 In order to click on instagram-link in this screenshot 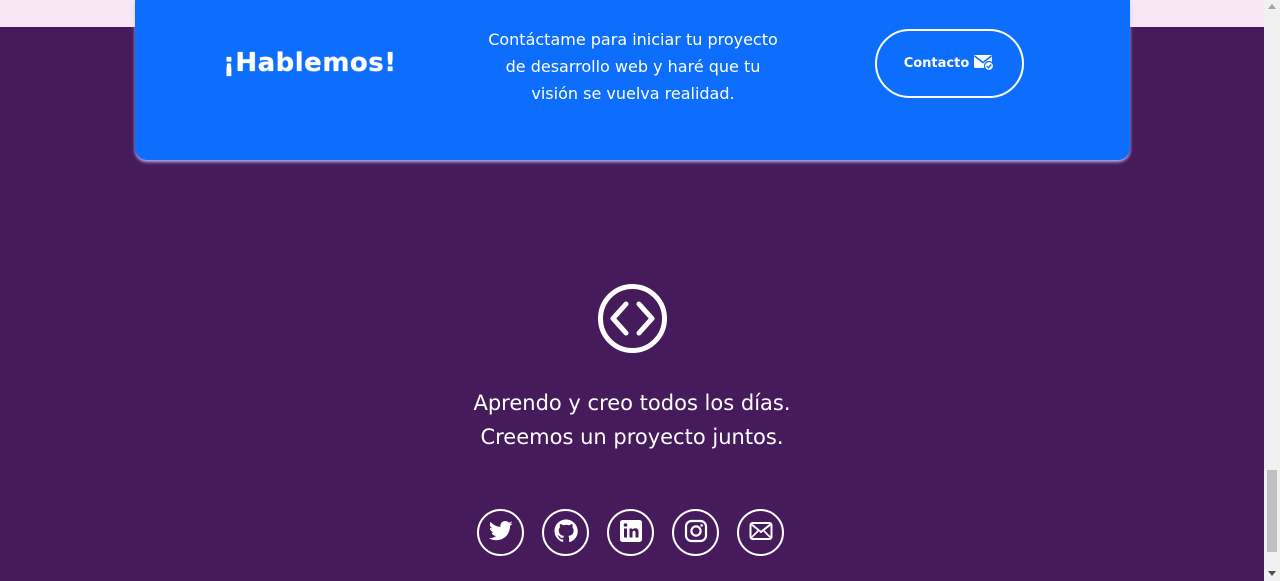, I will do `click(695, 532)`.